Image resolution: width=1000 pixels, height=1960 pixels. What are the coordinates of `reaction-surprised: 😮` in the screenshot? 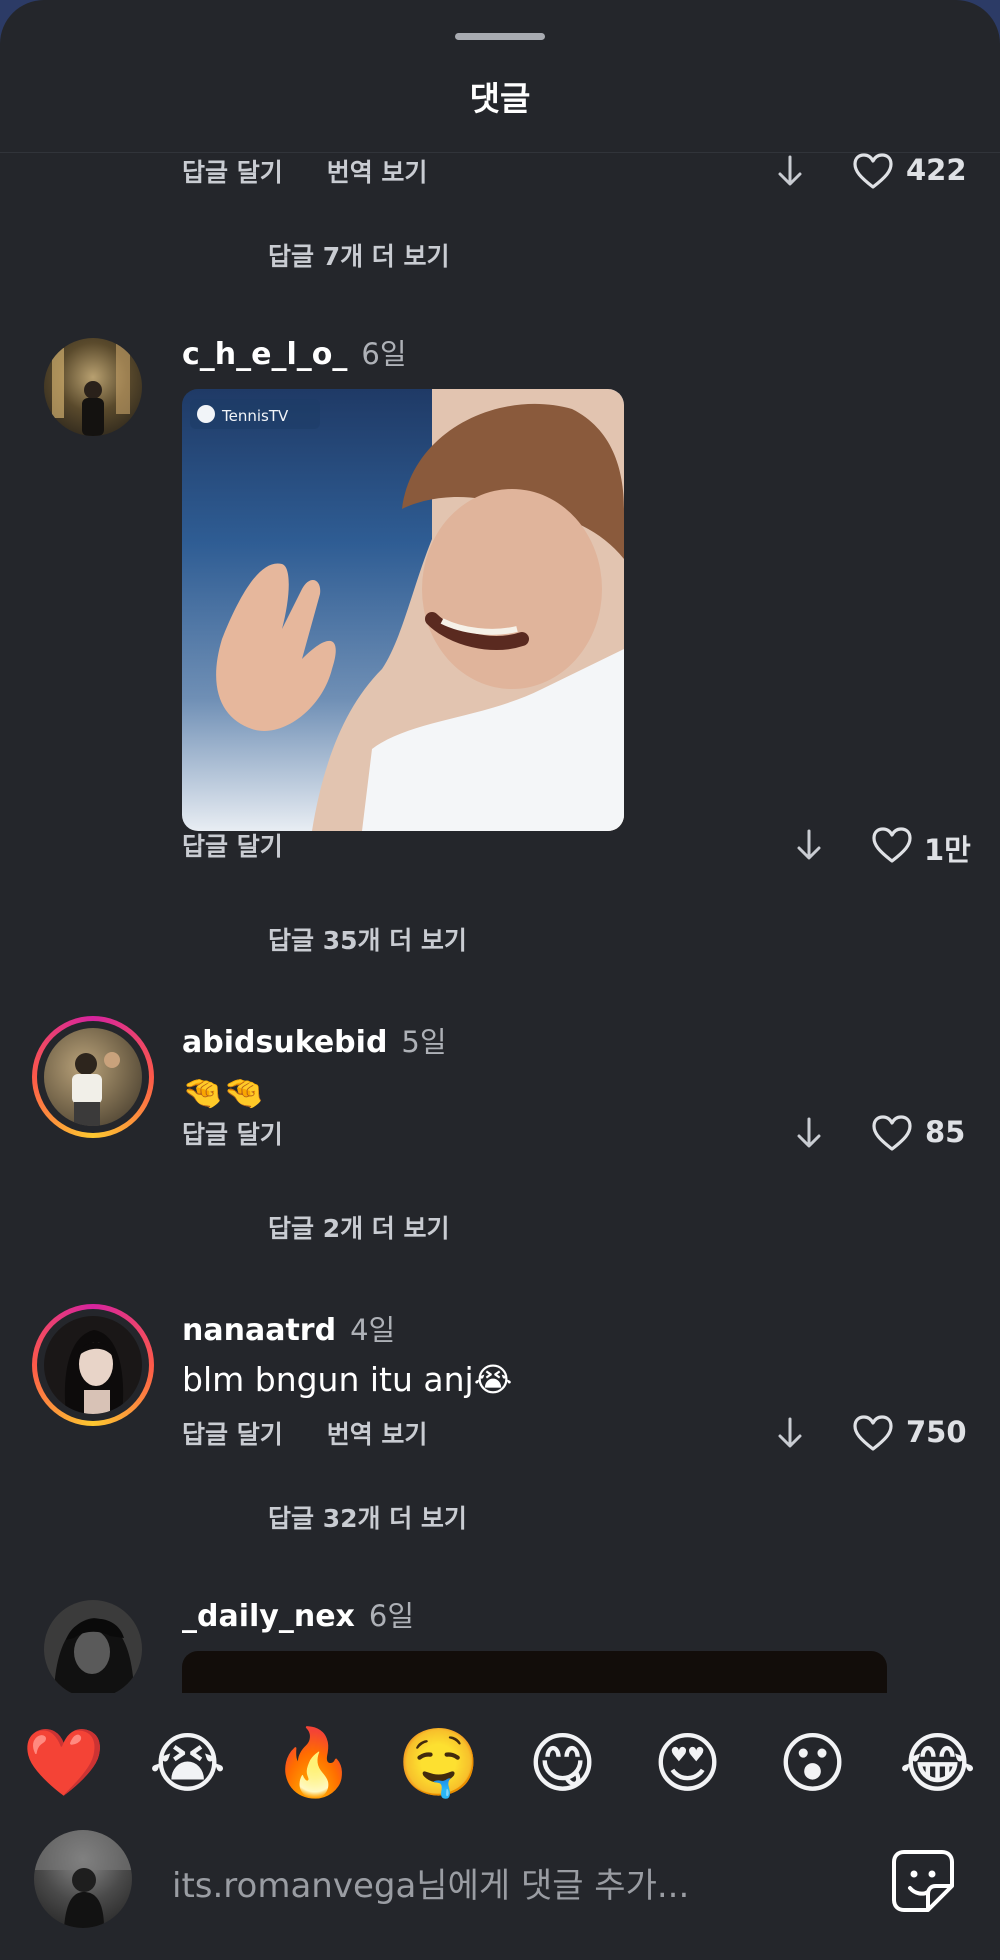 It's located at (813, 1763).